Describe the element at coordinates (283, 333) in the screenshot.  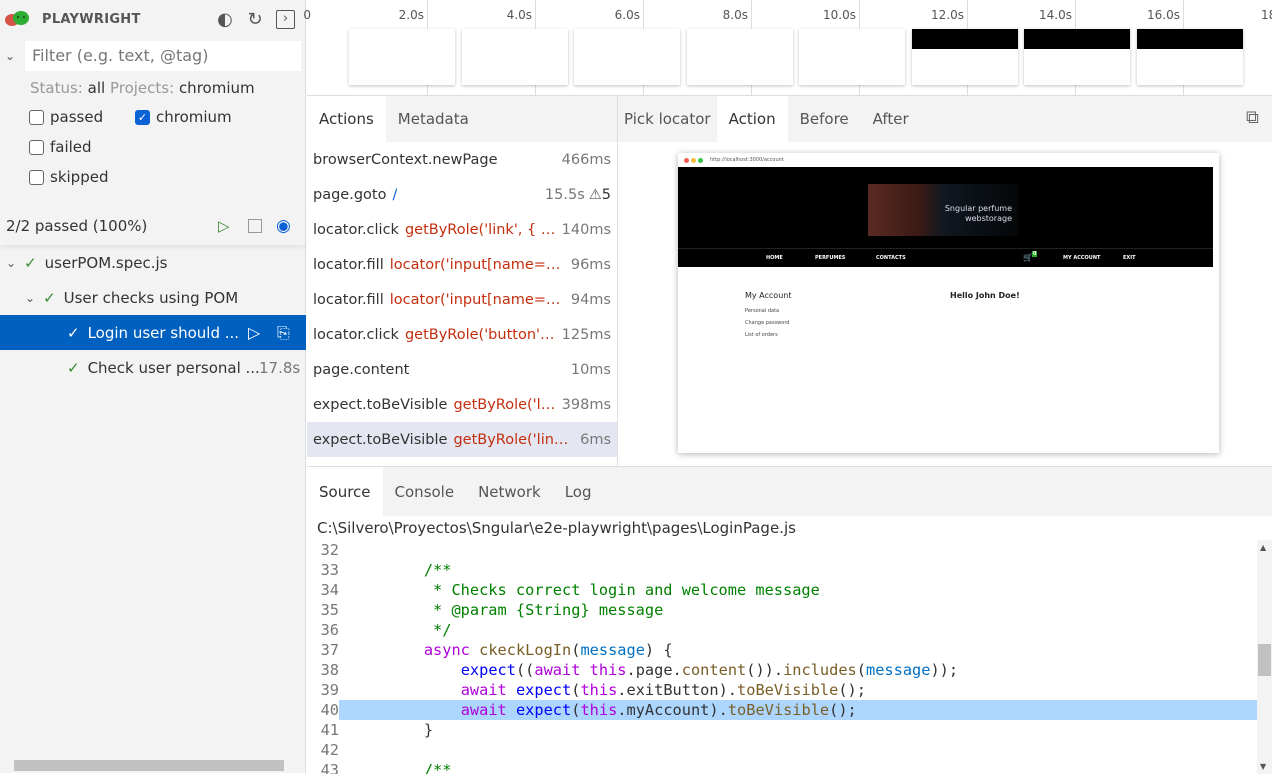
I see `open-source-icon: ⎘` at that location.